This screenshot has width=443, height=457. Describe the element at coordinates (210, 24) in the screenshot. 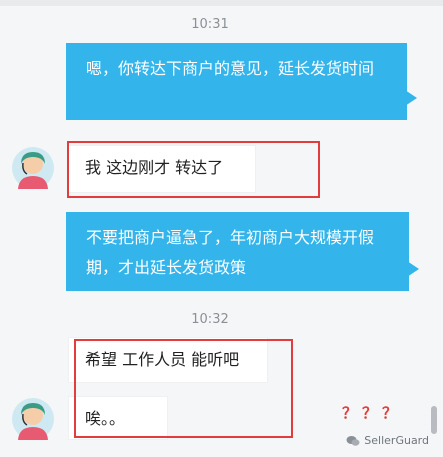

I see `timestamp: 10:31` at that location.